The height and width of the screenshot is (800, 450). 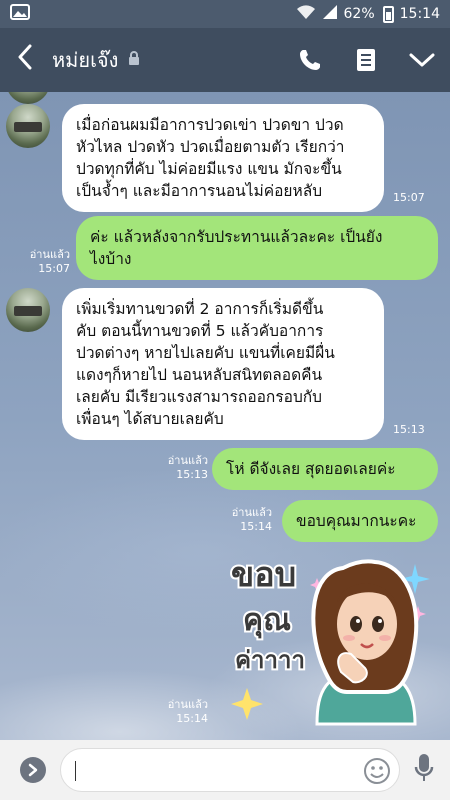 I want to click on chat-title: หม่ยเจ๊ง, so click(x=85, y=60).